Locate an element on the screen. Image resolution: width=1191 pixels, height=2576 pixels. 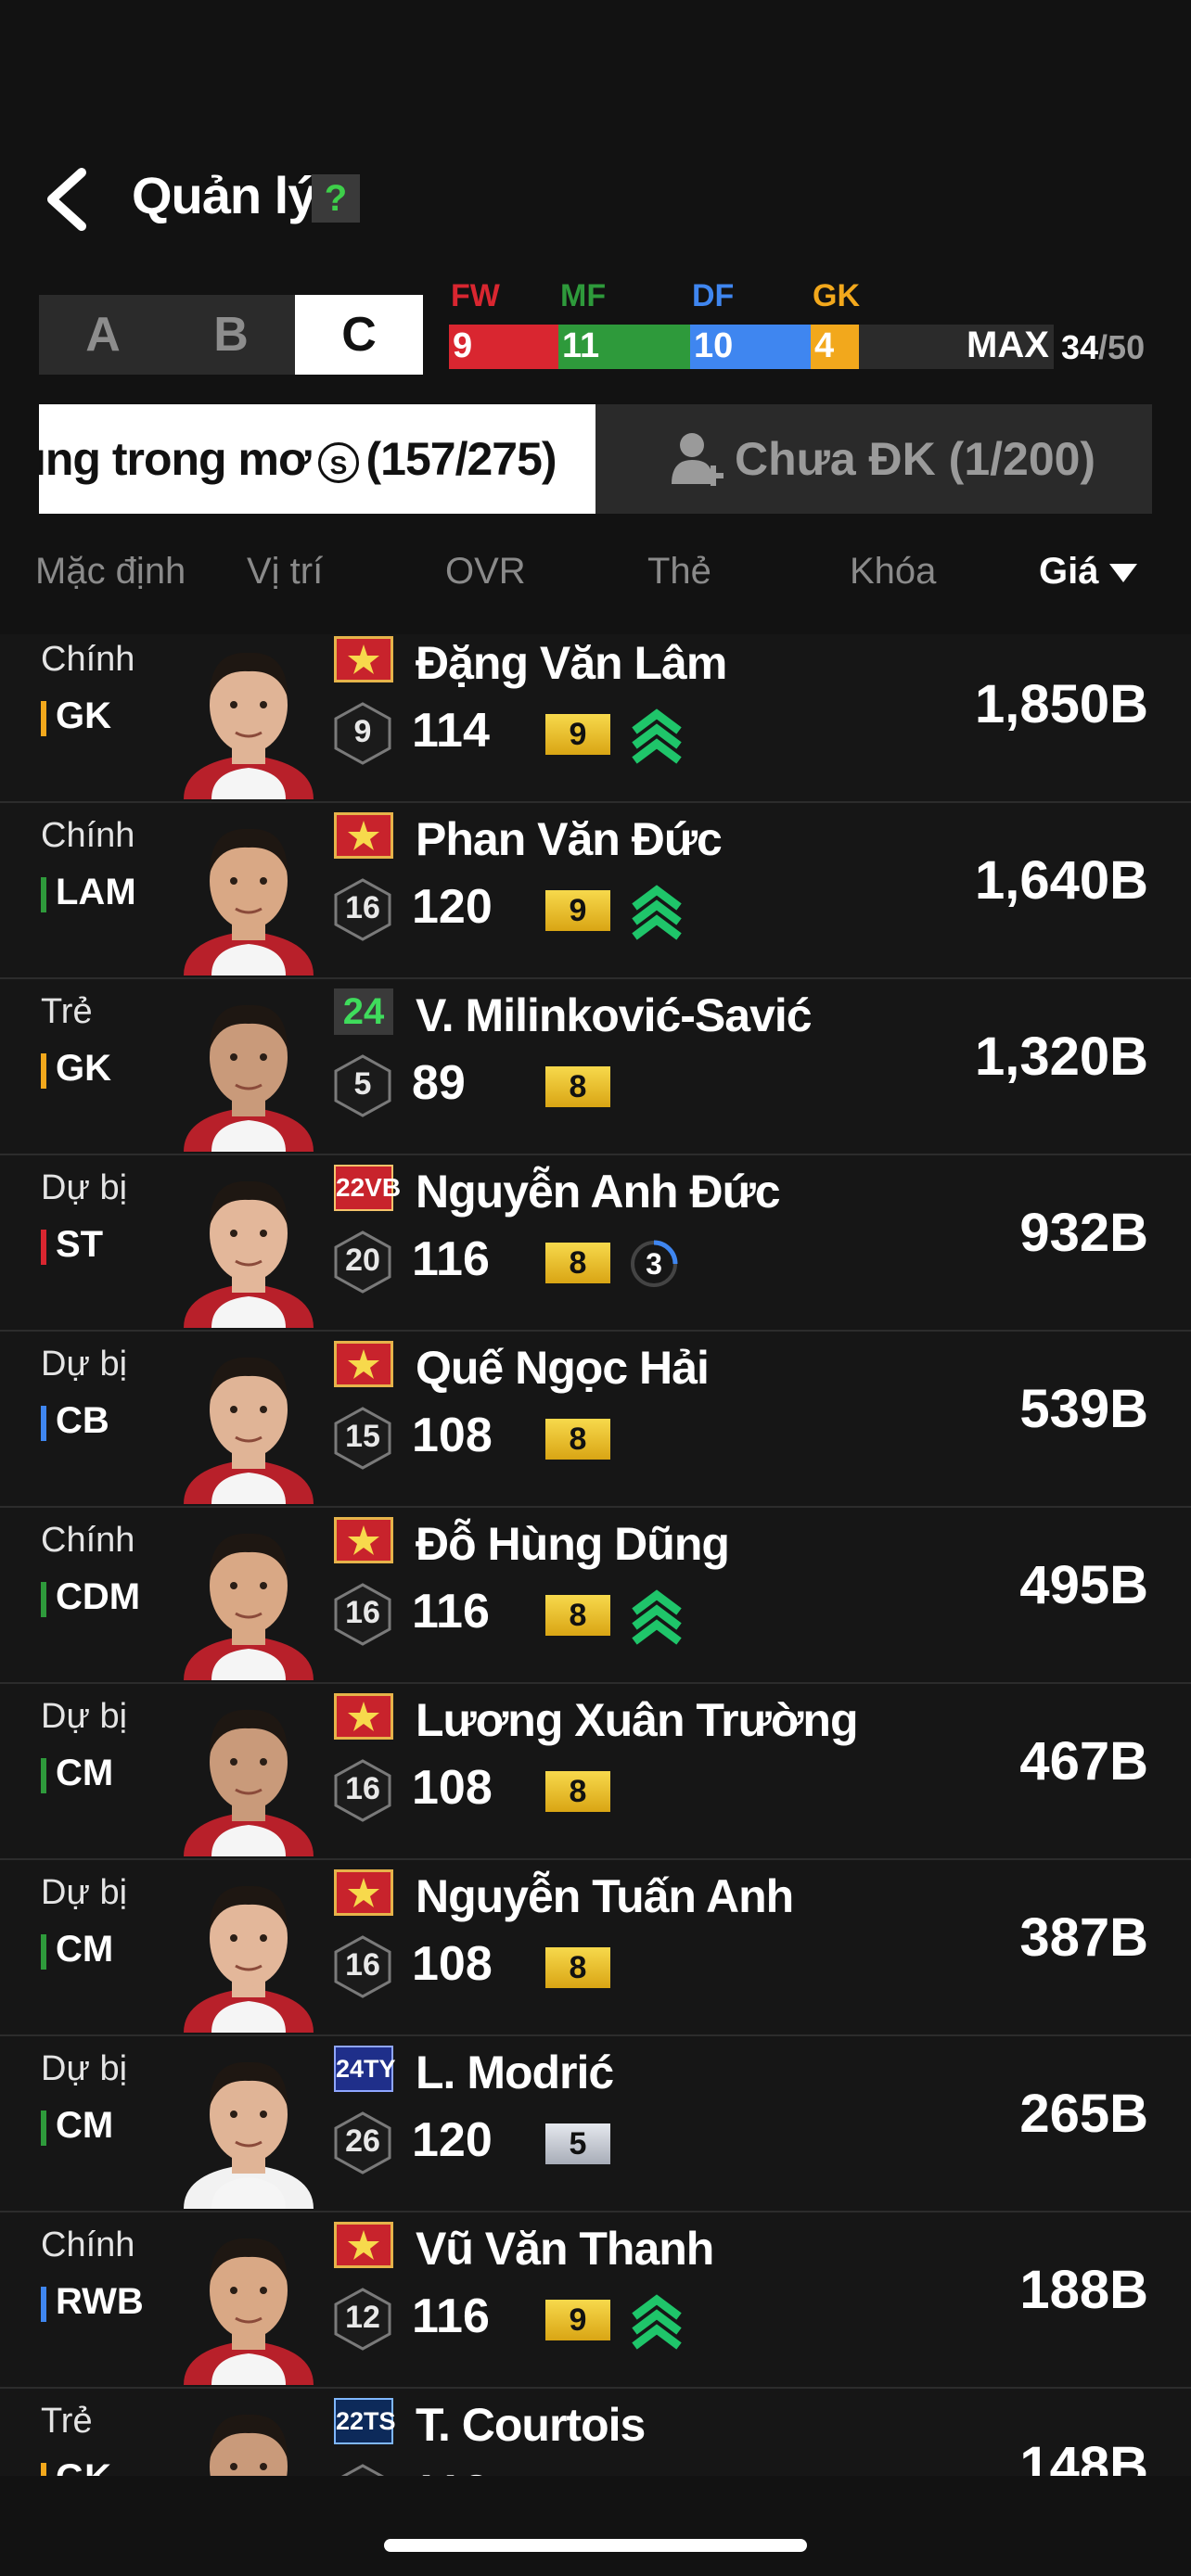
player-row: Chính RWB Vũ Văn Thanh 12 116 9 188B is located at coordinates (595, 2300).